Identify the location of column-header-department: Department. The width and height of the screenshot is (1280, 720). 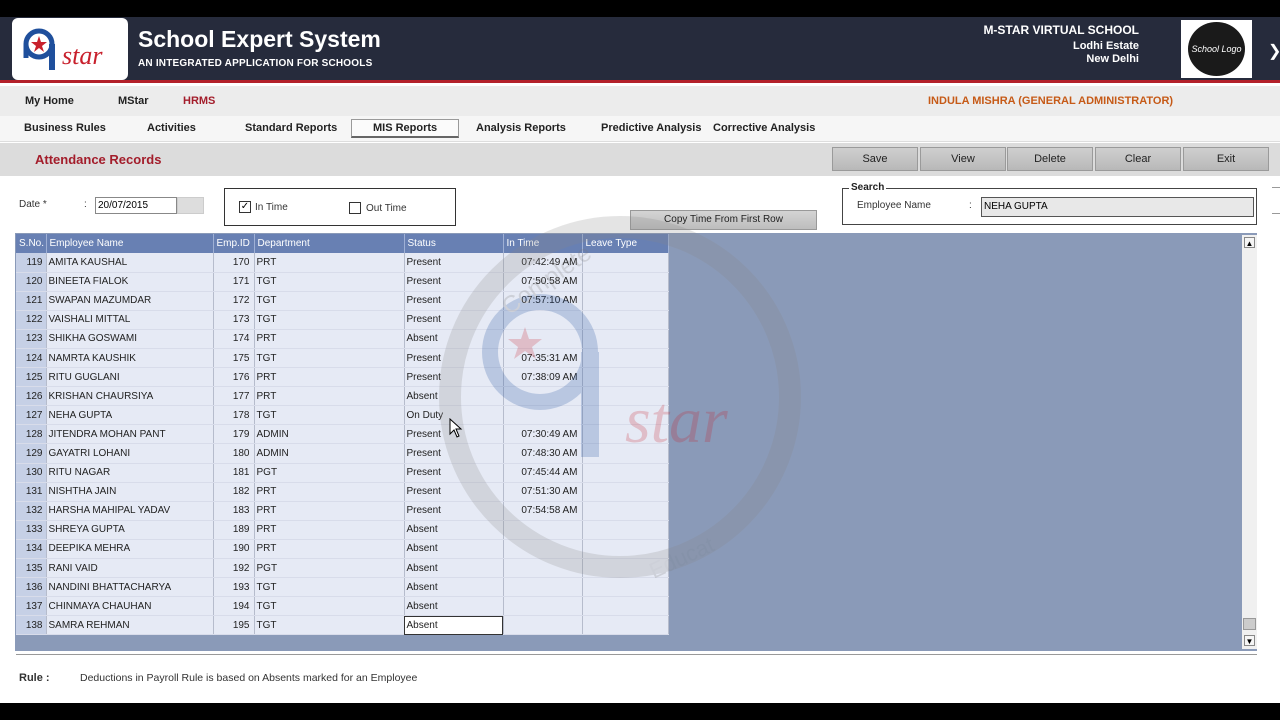
(329, 243).